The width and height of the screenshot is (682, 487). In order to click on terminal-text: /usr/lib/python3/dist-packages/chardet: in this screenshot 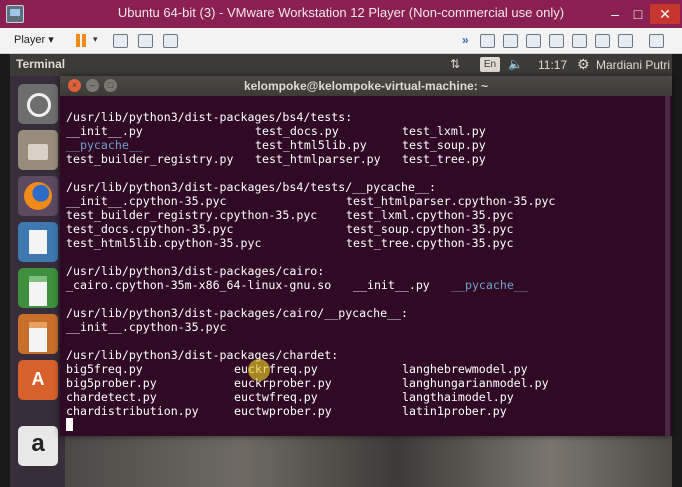, I will do `click(202, 355)`.